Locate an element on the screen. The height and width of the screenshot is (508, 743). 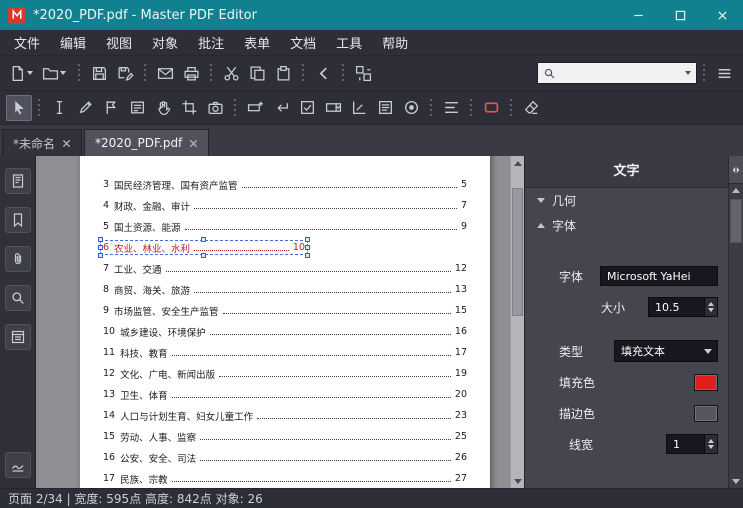
annotations-list-button is located at coordinates (137, 108).